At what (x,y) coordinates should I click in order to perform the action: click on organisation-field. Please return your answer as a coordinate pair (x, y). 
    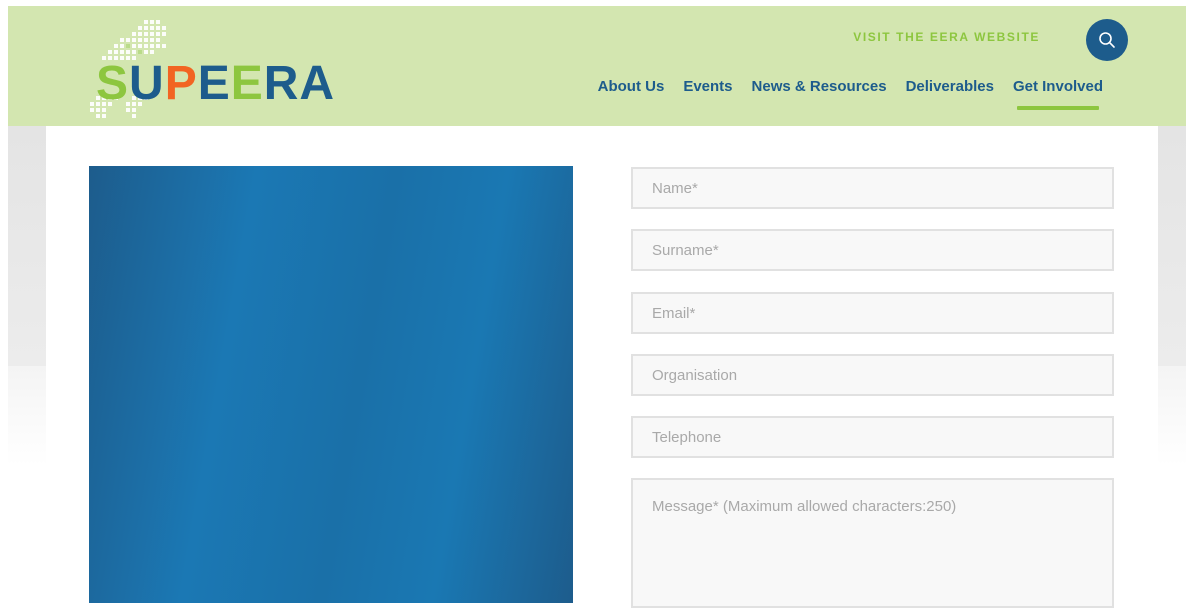
    Looking at the image, I should click on (872, 375).